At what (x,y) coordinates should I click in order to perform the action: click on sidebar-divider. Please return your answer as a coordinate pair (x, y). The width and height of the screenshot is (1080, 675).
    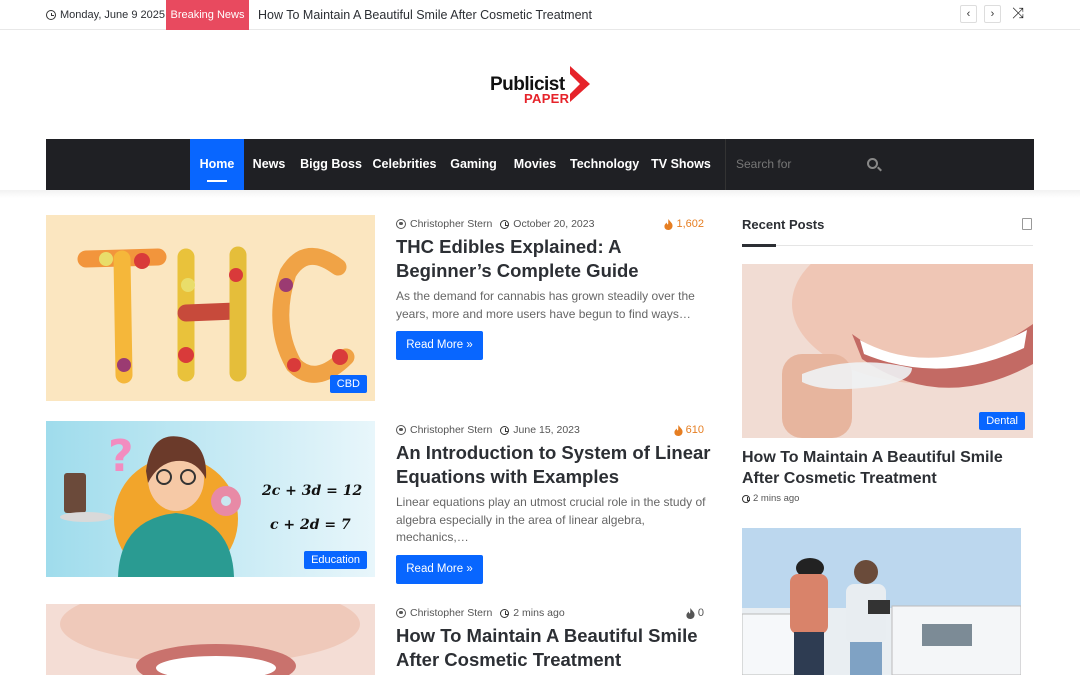
    Looking at the image, I should click on (887, 245).